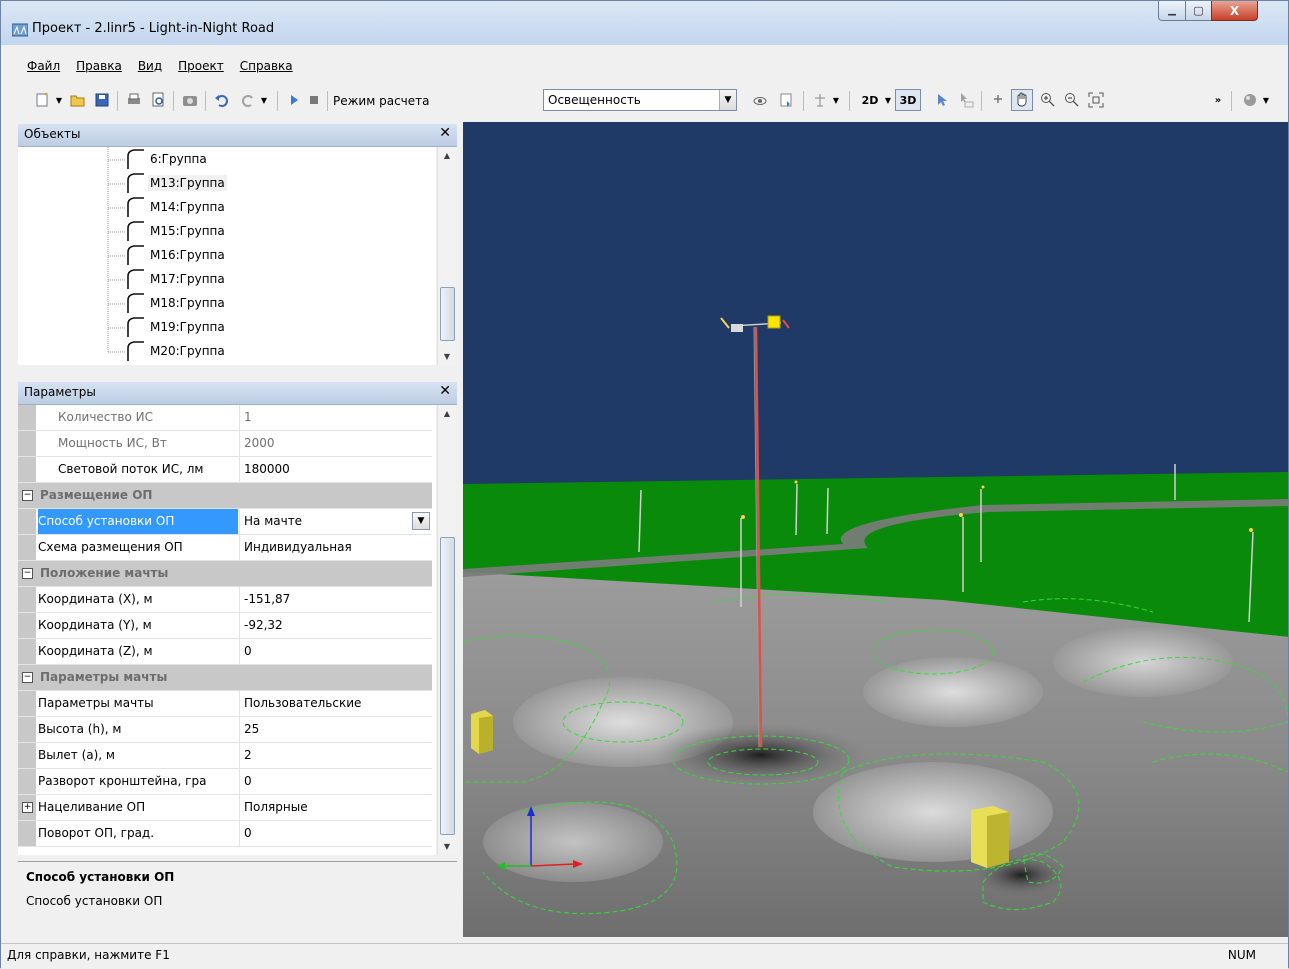 The image size is (1289, 969). I want to click on camera-button, so click(190, 100).